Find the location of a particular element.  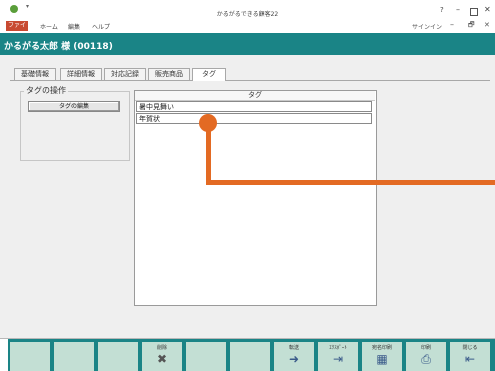

ribbon-tab-help: ヘルプ is located at coordinates (101, 26).